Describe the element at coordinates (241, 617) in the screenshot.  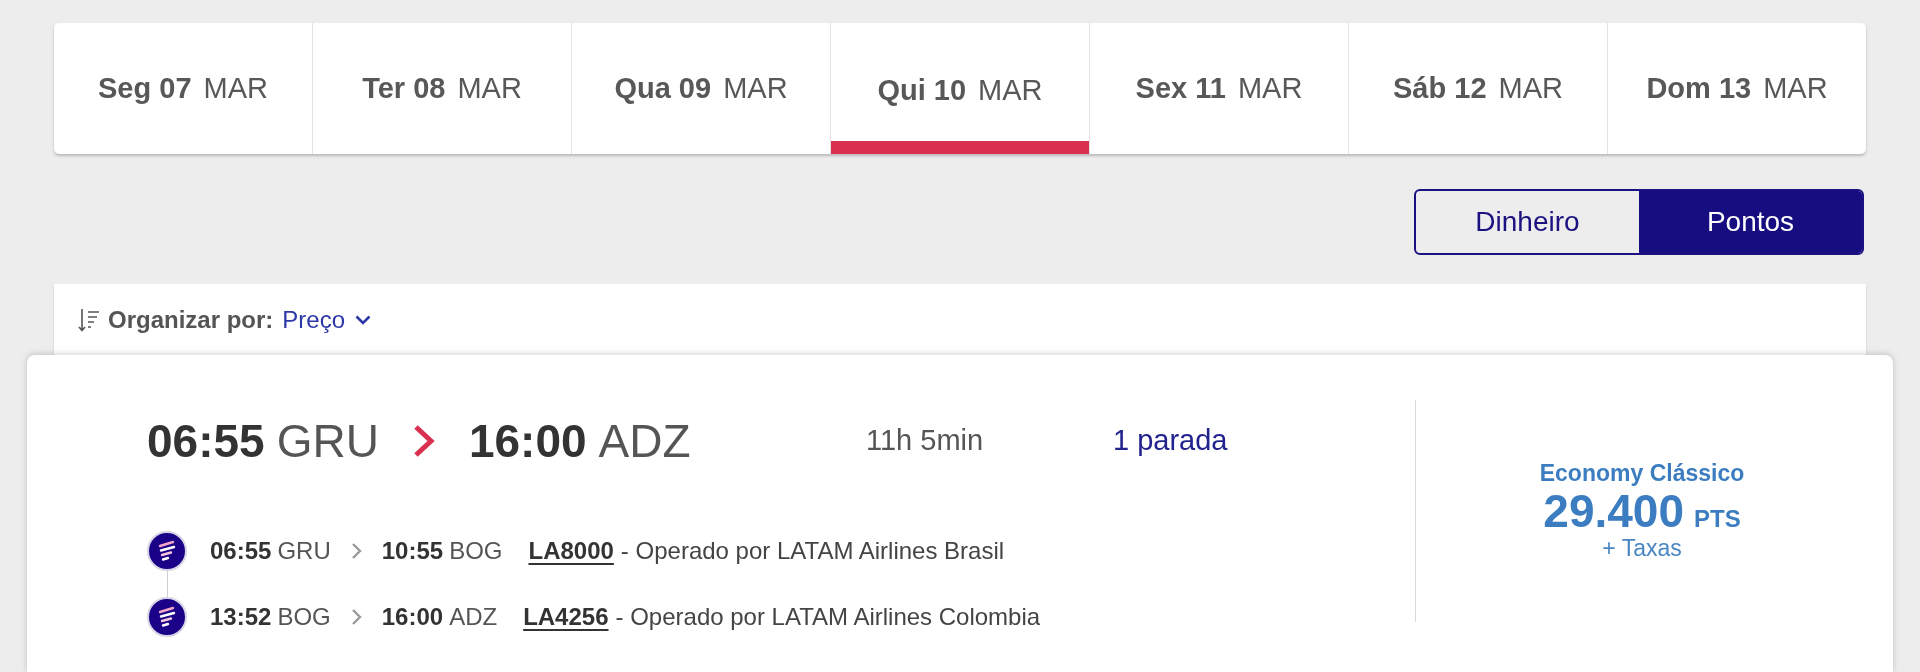
I see `departure-time: 13:52` at that location.